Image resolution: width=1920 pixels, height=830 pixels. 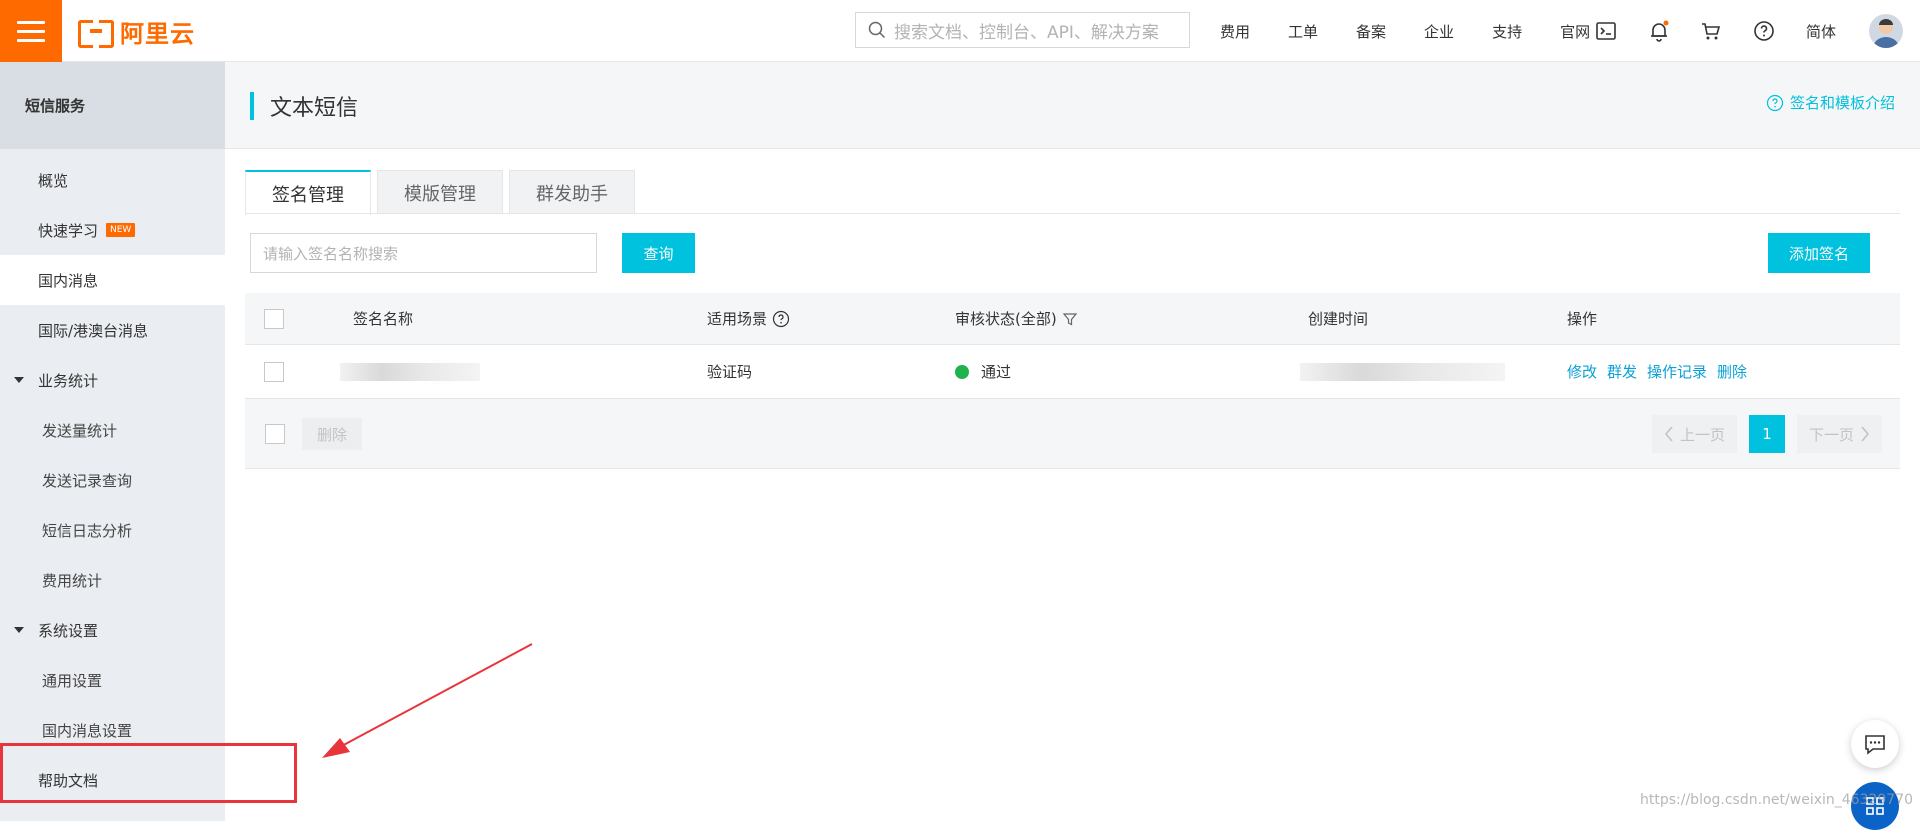 I want to click on status-label: 通过, so click(x=996, y=372).